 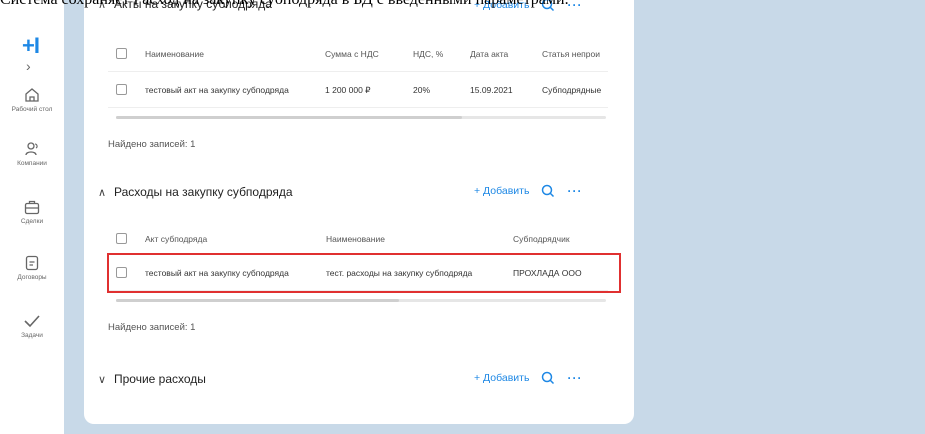 What do you see at coordinates (176, 239) in the screenshot?
I see `column-header: Акт субподряда` at bounding box center [176, 239].